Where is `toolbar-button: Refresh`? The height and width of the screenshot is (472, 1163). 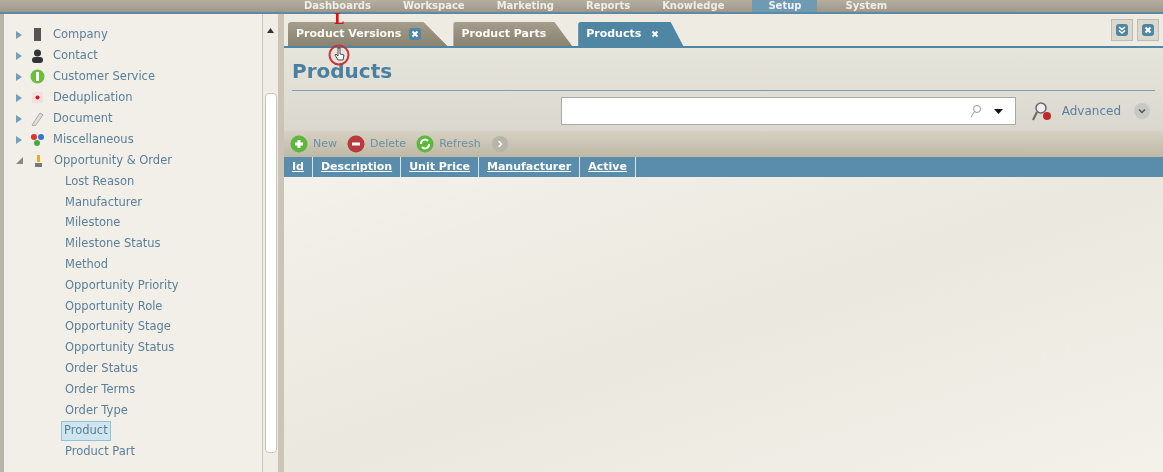 toolbar-button: Refresh is located at coordinates (448, 144).